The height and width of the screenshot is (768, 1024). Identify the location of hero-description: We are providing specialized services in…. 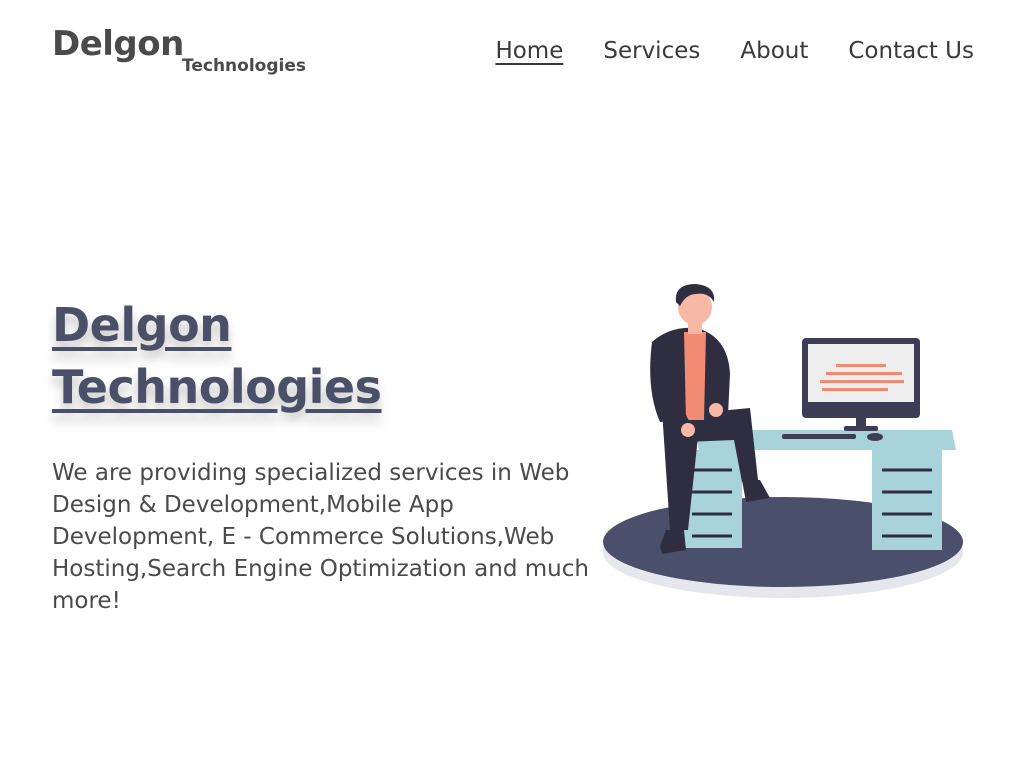
(320, 537).